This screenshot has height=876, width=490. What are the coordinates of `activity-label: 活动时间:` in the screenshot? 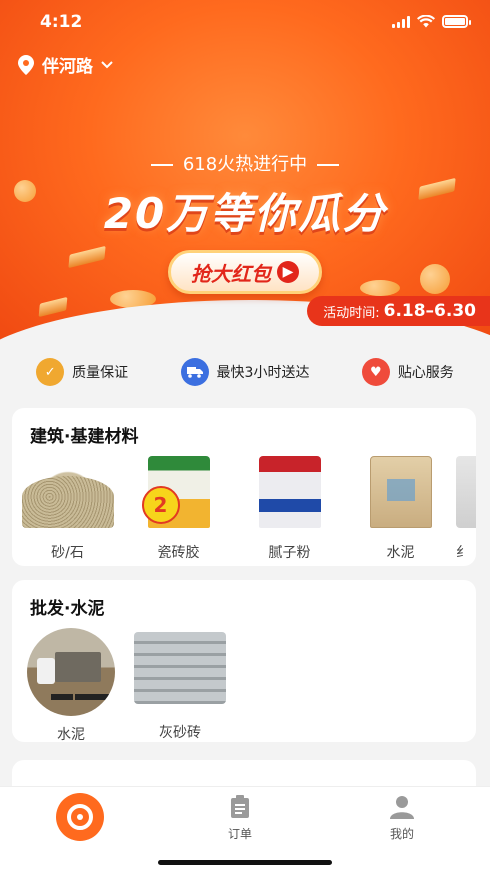 It's located at (351, 313).